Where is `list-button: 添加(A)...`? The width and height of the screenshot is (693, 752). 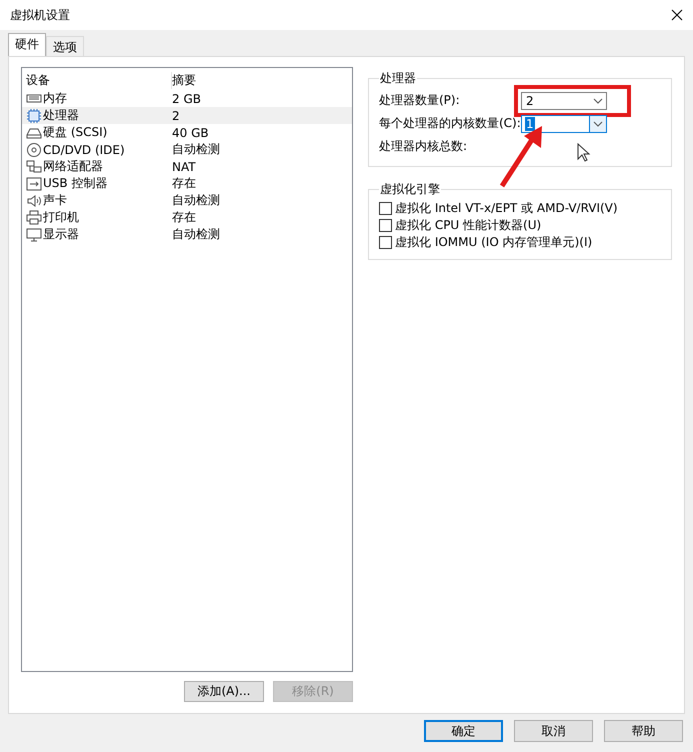 list-button: 添加(A)... is located at coordinates (224, 691).